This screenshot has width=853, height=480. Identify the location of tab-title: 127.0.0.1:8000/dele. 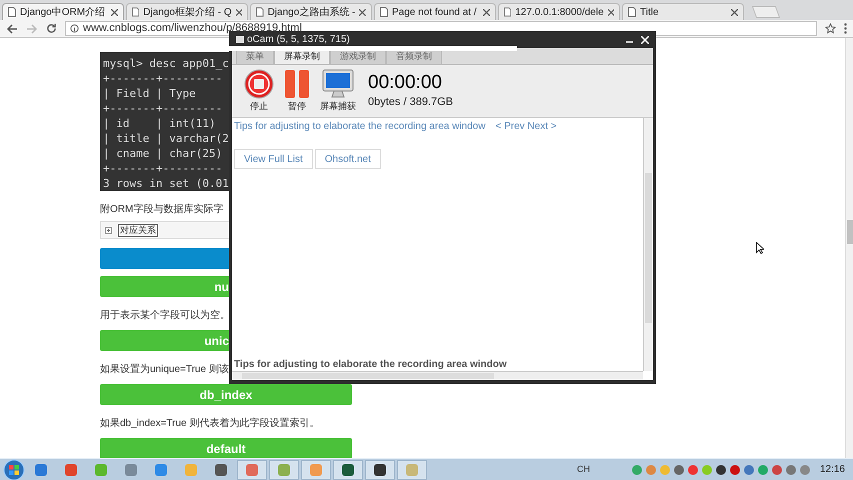
(559, 13).